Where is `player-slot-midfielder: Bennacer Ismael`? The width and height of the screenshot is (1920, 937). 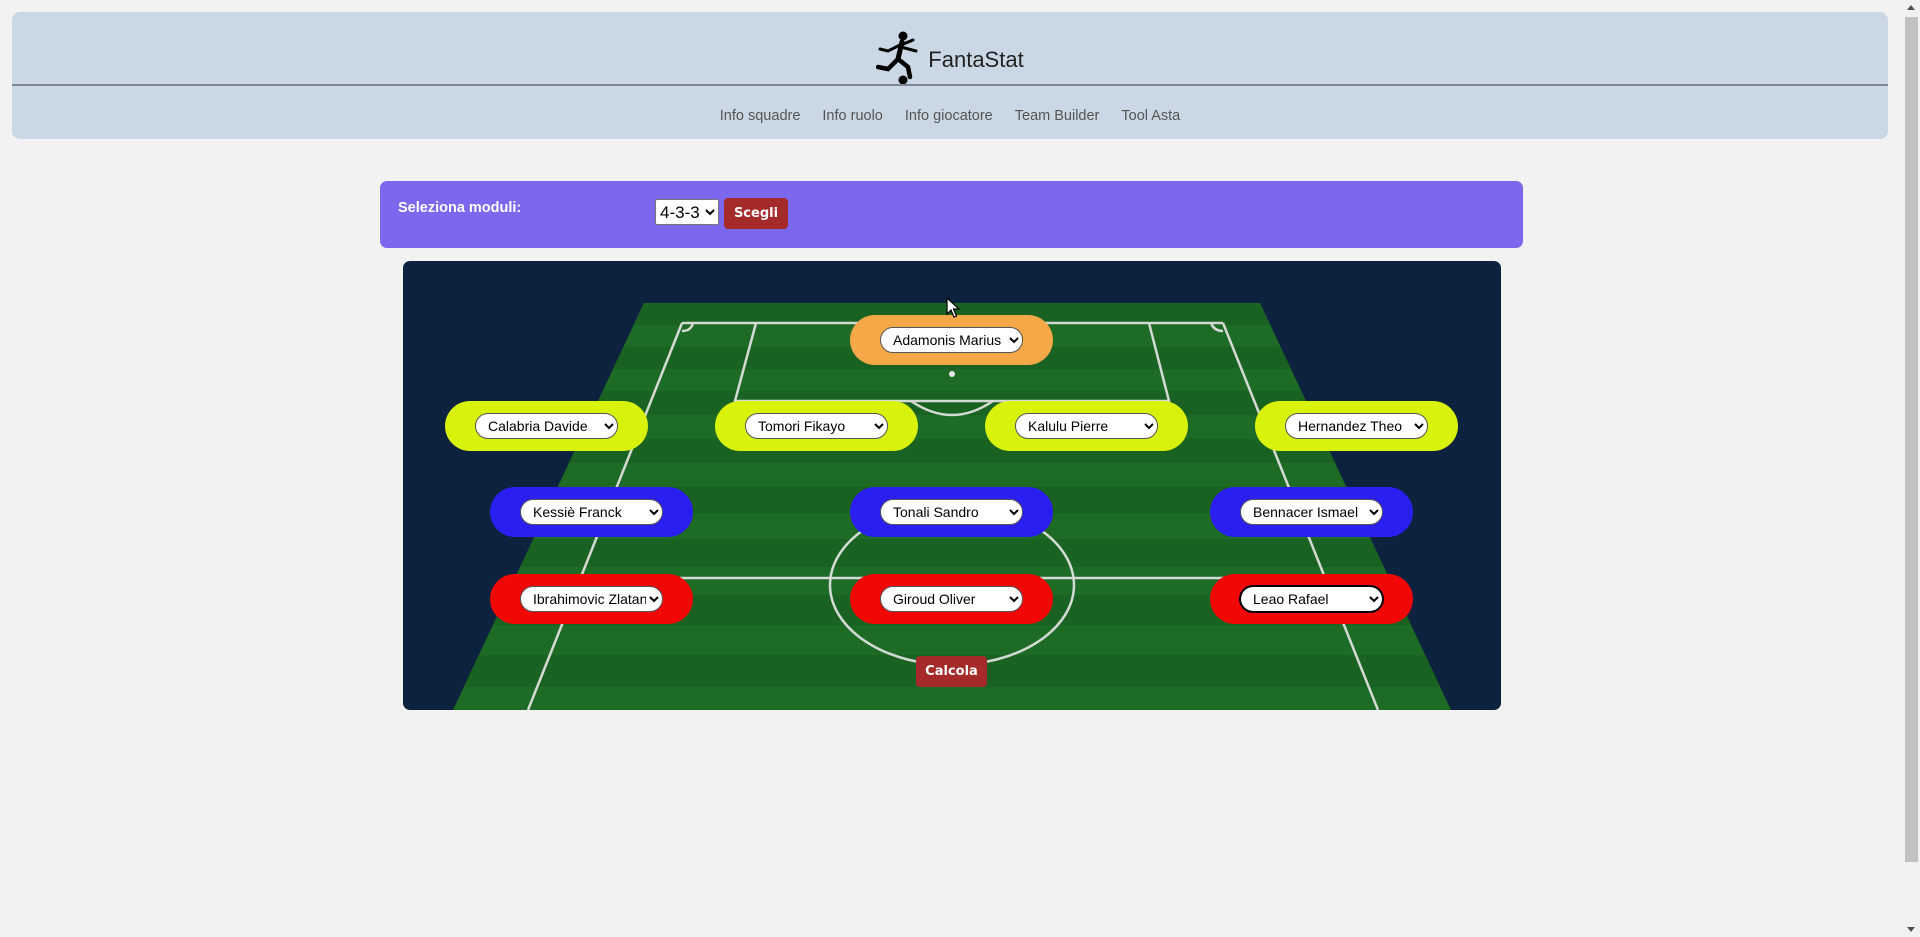 player-slot-midfielder: Bennacer Ismael is located at coordinates (1311, 512).